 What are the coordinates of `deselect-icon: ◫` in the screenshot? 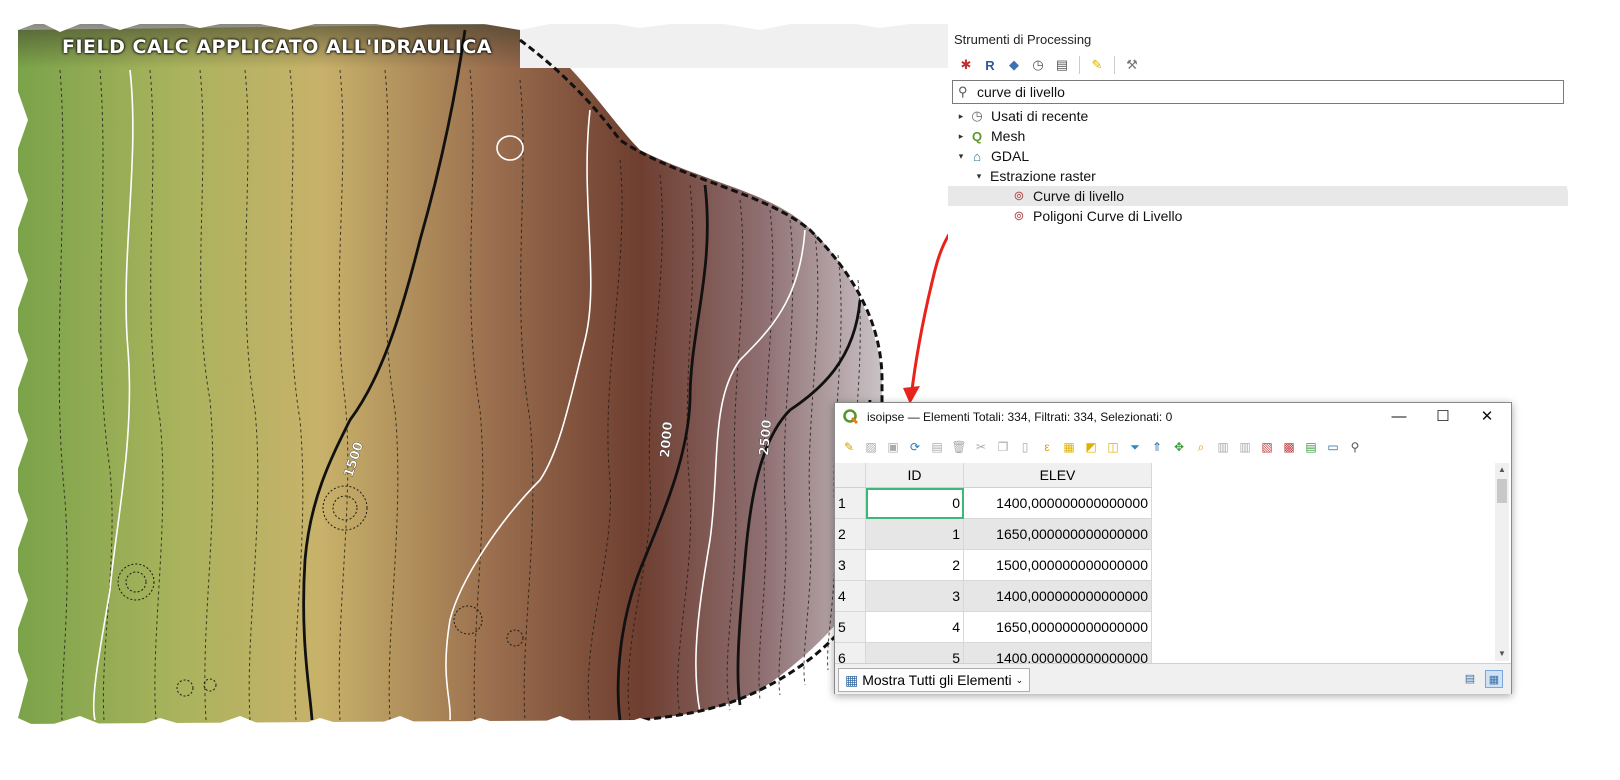 It's located at (1113, 447).